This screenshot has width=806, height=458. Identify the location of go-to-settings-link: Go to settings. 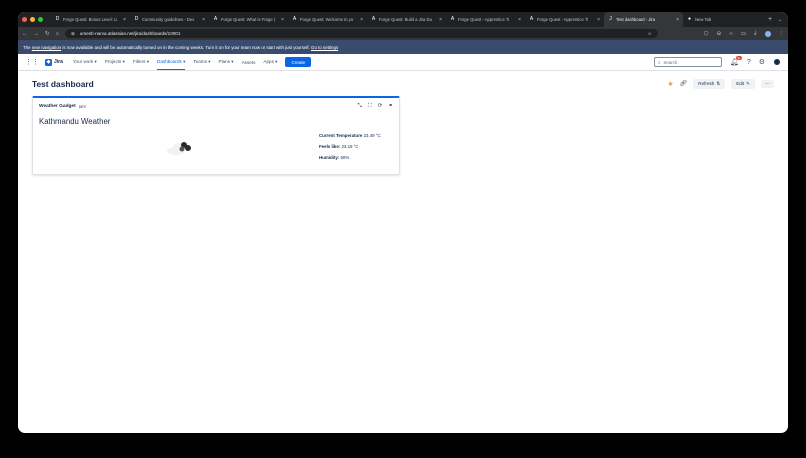
(324, 47).